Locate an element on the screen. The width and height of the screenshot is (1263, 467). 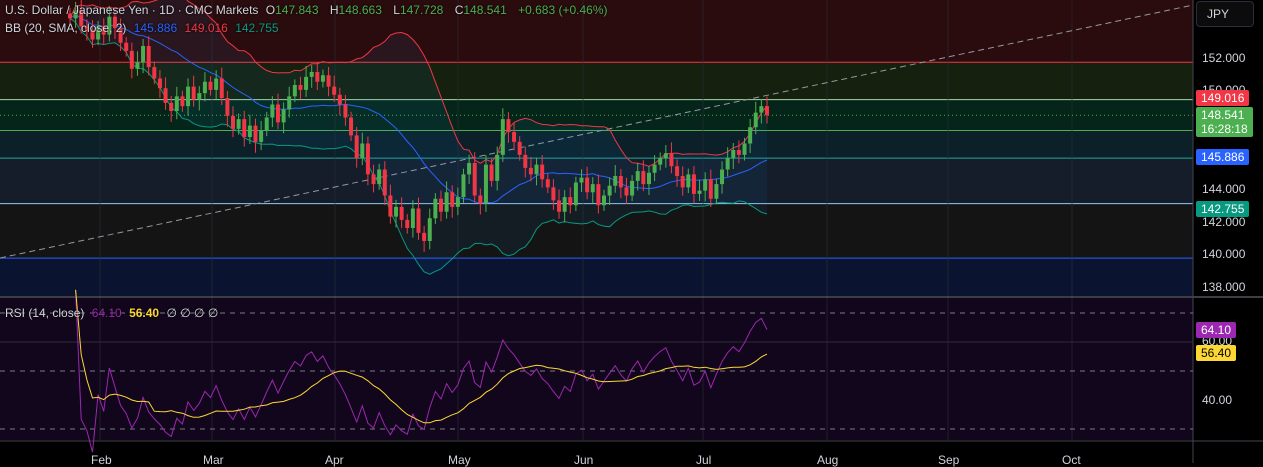
price-tick: 138.000 is located at coordinates (1224, 287).